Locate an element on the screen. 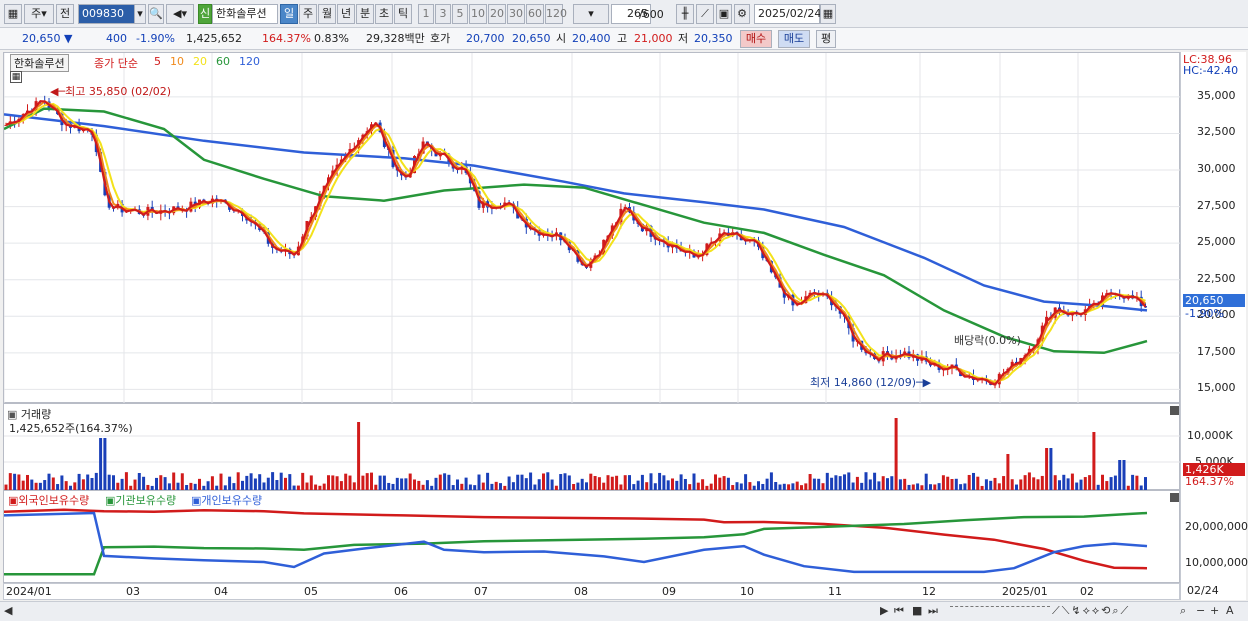 Image resolution: width=1248 pixels, height=621 pixels. scroll-right-icon: ▶ is located at coordinates (884, 610).